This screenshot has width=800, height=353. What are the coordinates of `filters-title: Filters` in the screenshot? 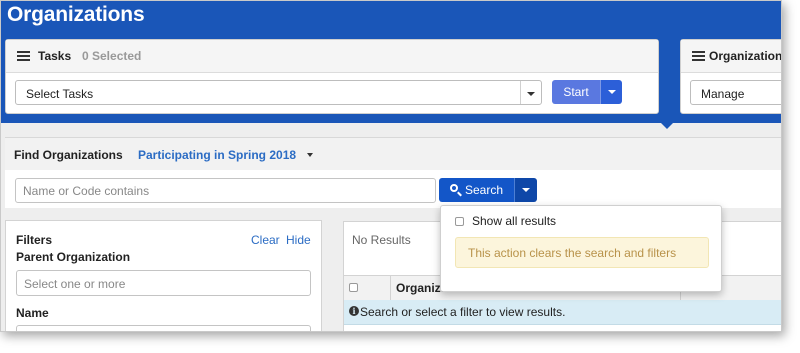 It's located at (34, 240).